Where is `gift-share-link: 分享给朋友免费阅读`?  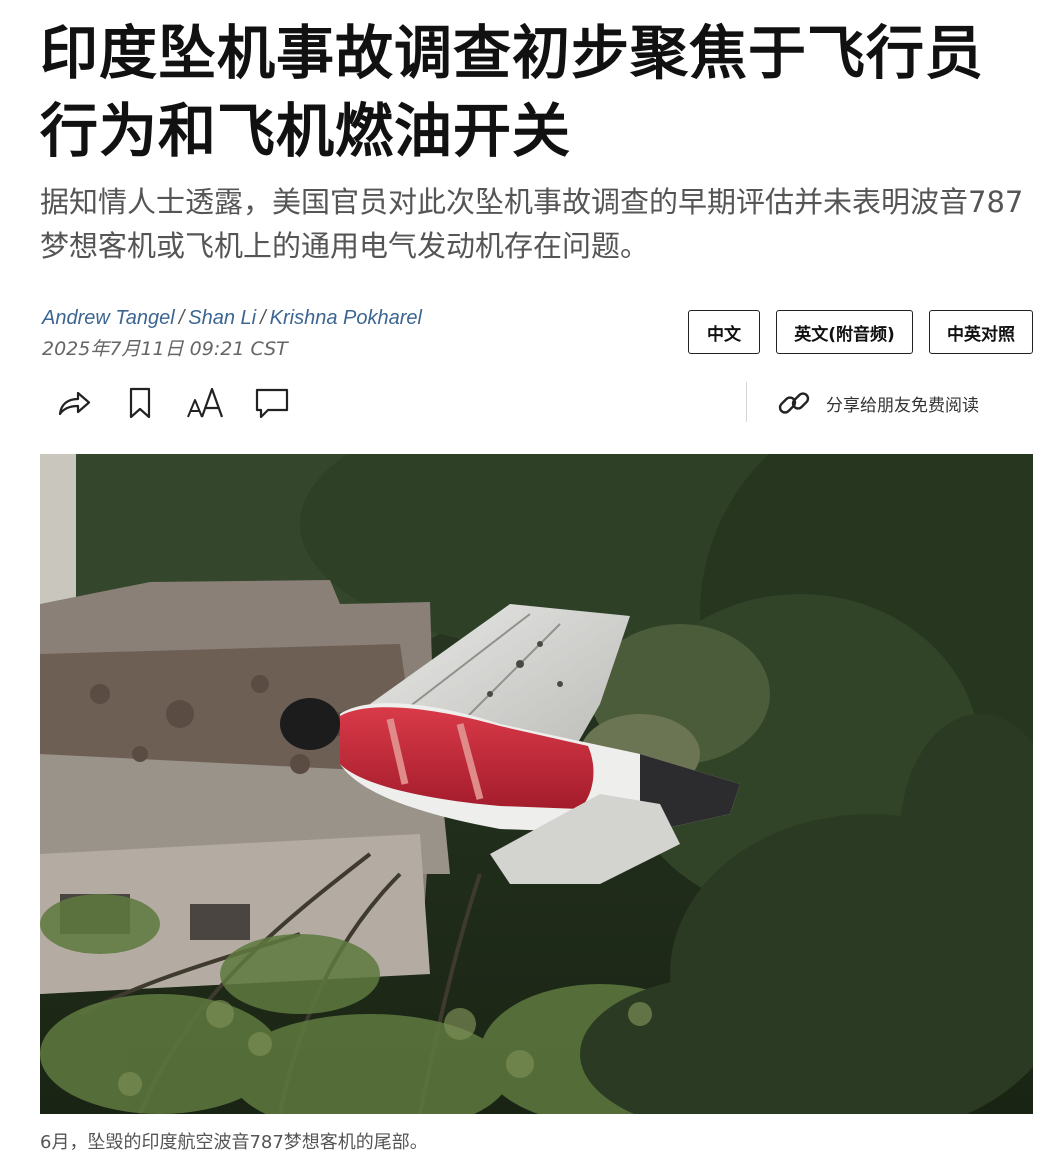 gift-share-link: 分享给朋友免费阅读 is located at coordinates (877, 403).